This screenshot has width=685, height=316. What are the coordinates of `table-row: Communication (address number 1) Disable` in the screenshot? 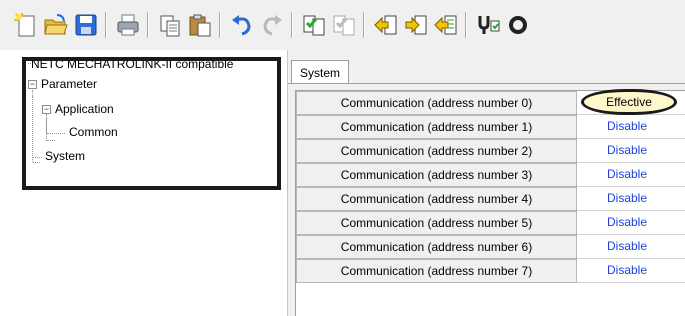 It's located at (490, 127).